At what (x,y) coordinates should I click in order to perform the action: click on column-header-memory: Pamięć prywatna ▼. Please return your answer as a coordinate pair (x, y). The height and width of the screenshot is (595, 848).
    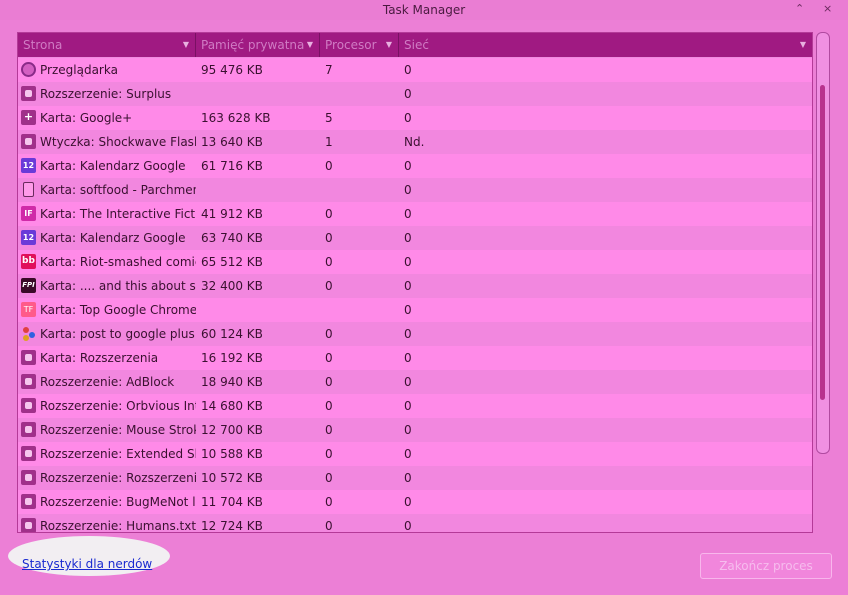
    Looking at the image, I should click on (258, 45).